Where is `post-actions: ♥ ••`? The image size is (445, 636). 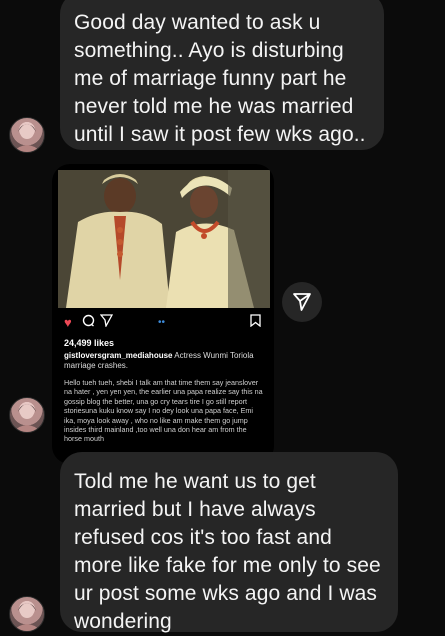 post-actions: ♥ •• is located at coordinates (164, 323).